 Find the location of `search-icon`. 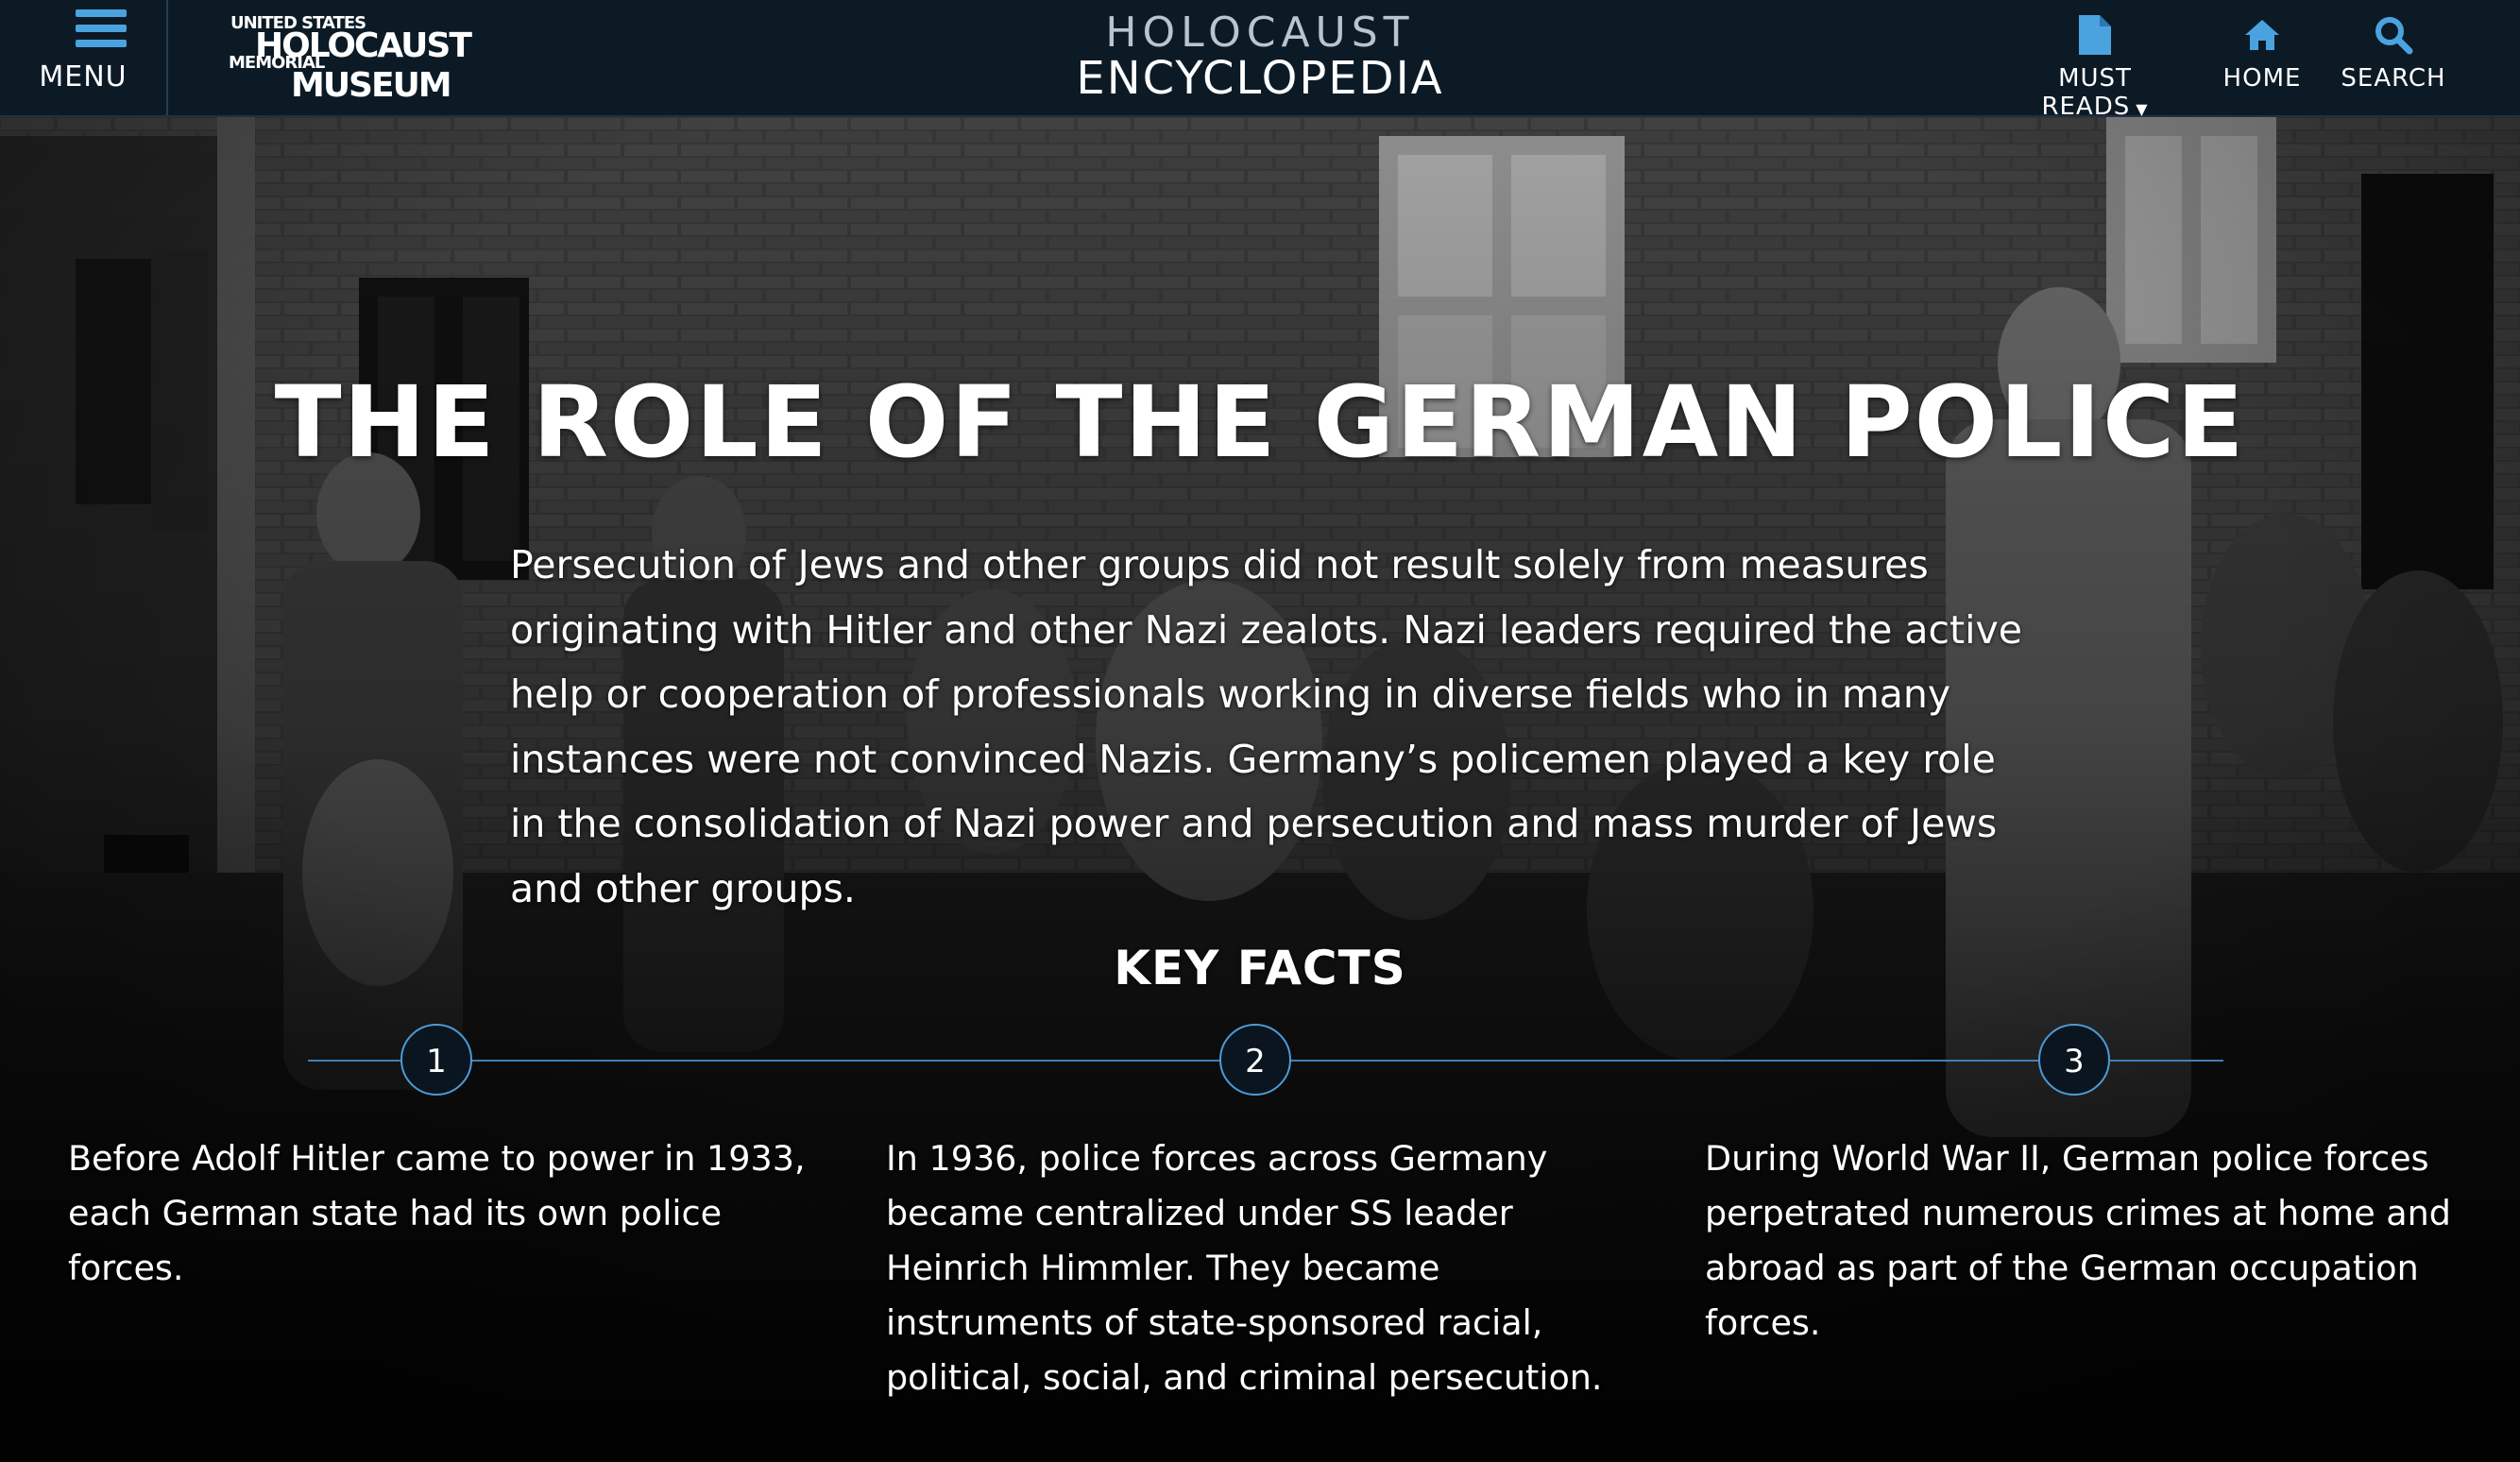

search-icon is located at coordinates (2394, 36).